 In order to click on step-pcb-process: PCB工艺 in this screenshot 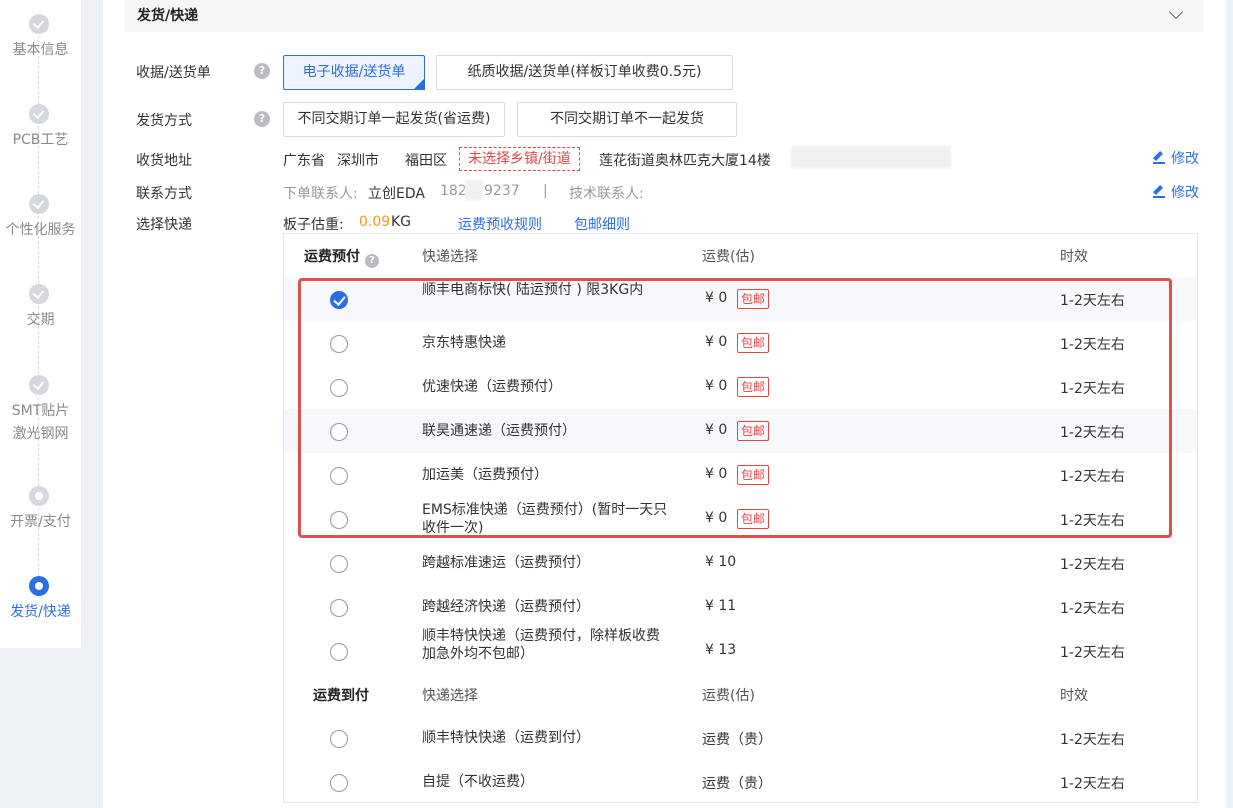, I will do `click(40, 128)`.